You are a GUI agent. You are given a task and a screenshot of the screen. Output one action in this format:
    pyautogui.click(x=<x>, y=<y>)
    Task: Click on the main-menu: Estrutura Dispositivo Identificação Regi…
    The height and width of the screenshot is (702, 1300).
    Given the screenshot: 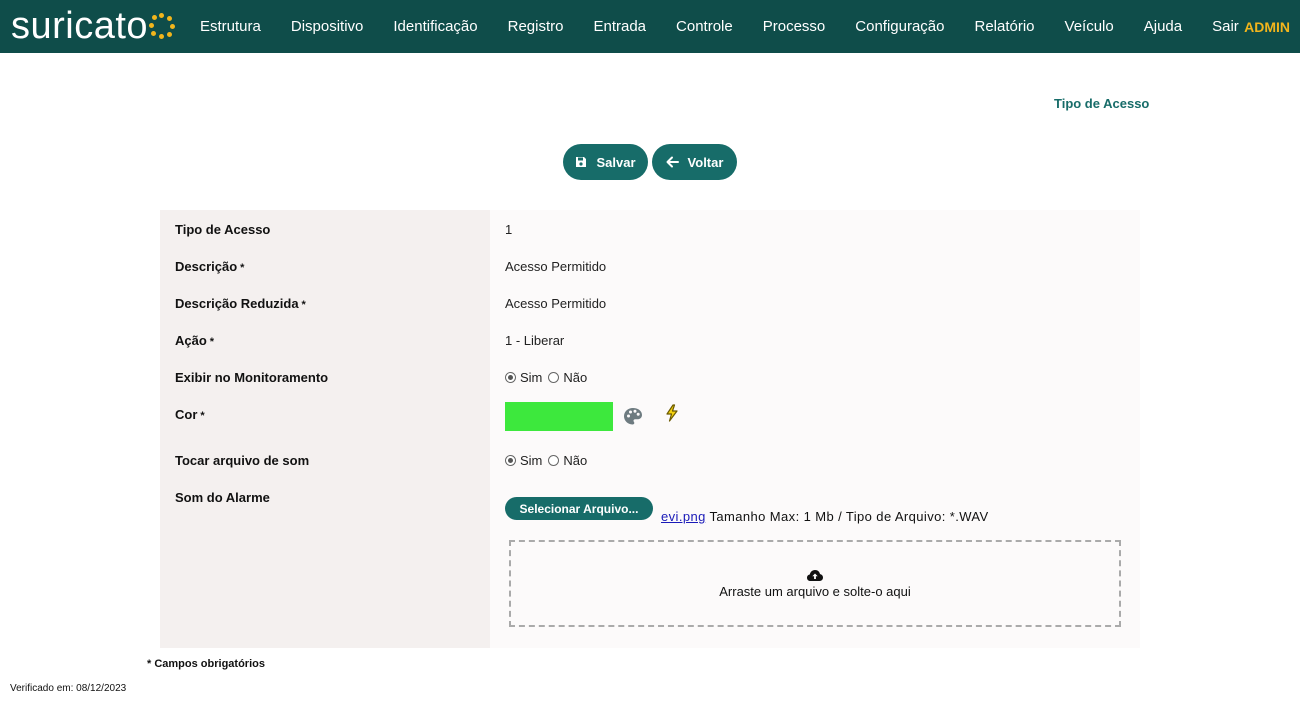 What is the action you would take?
    pyautogui.click(x=719, y=26)
    